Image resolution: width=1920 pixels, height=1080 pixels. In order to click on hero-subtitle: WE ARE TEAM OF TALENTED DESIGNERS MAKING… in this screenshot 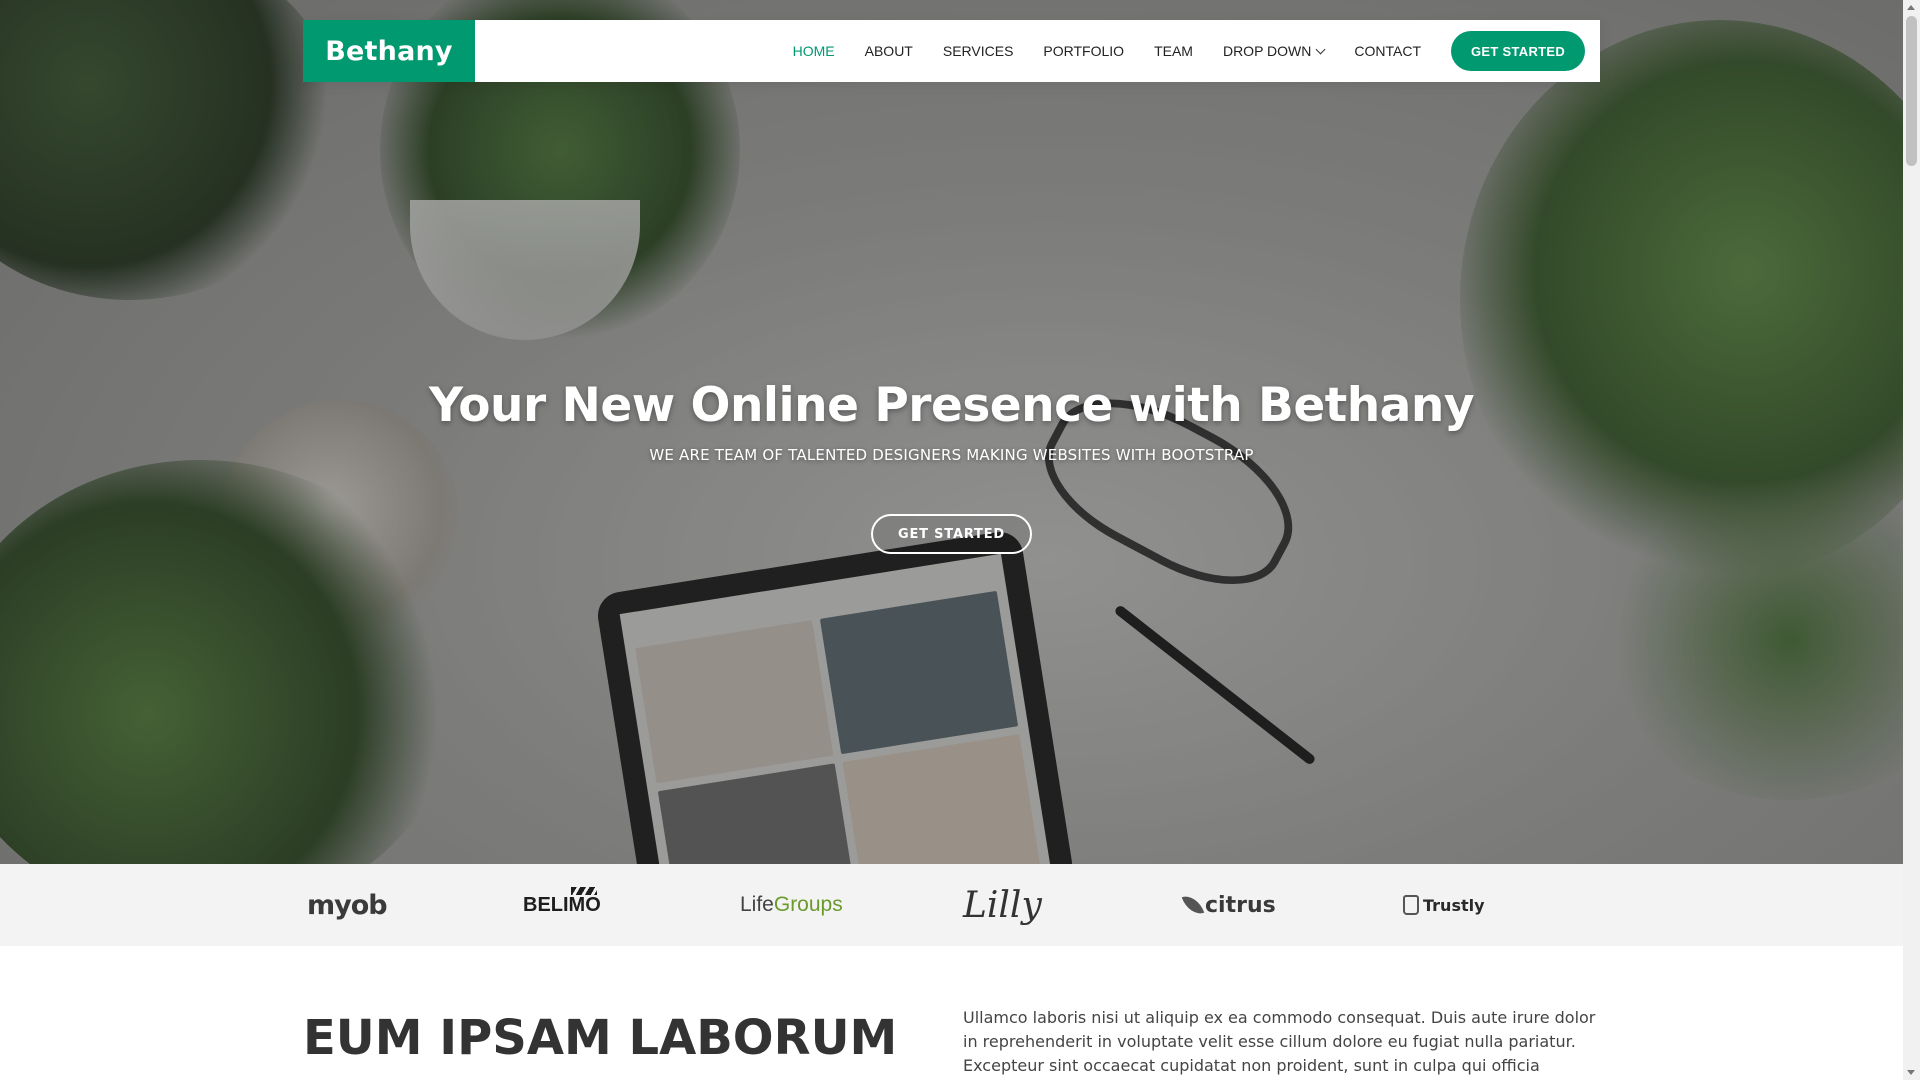, I will do `click(951, 455)`.